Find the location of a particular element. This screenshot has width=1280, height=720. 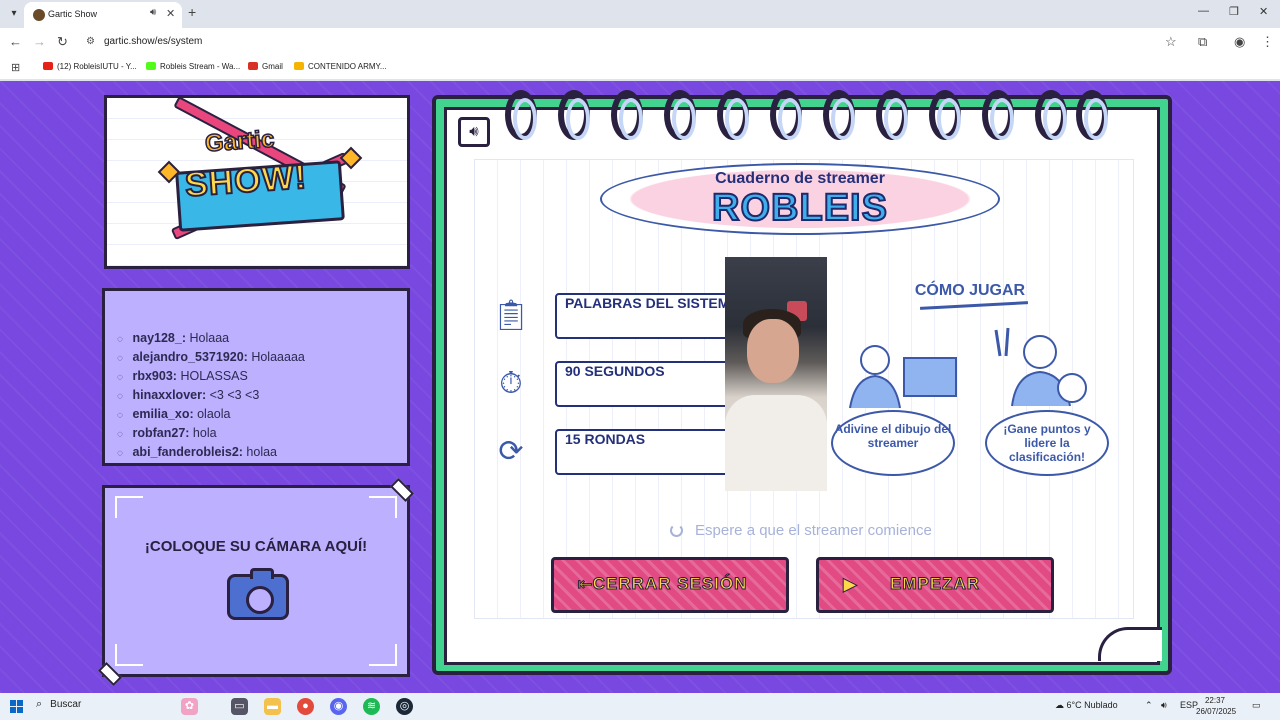

logo-gartic-word: Gartic is located at coordinates (239, 141).